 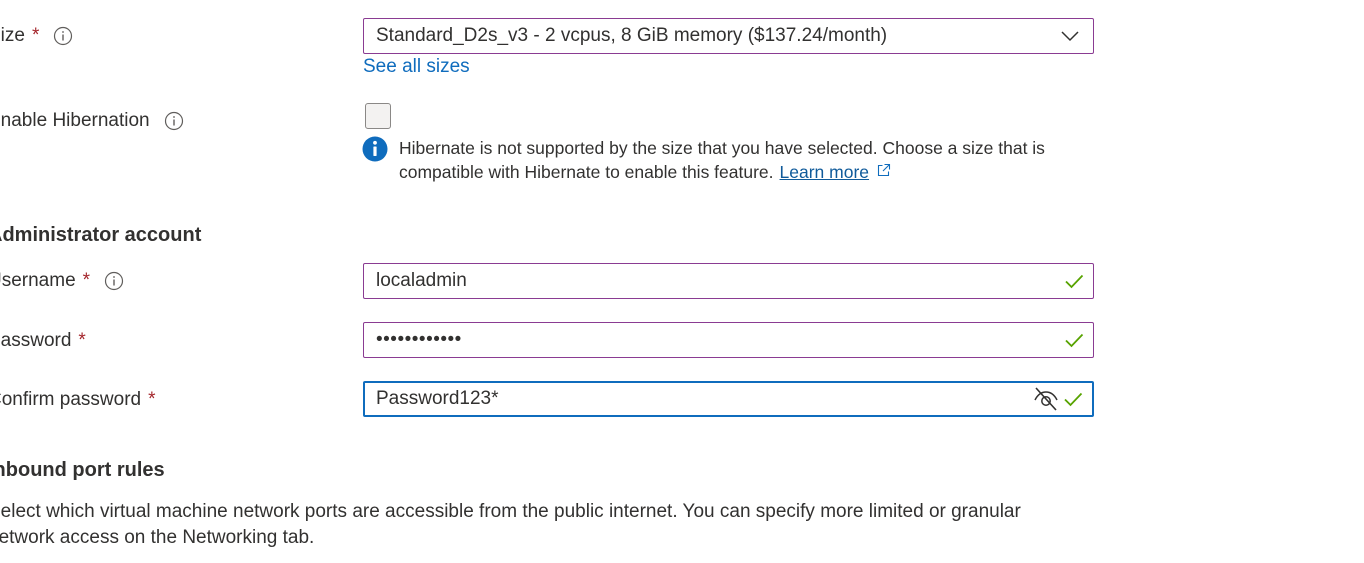 What do you see at coordinates (1046, 399) in the screenshot?
I see `eye-off-icon` at bounding box center [1046, 399].